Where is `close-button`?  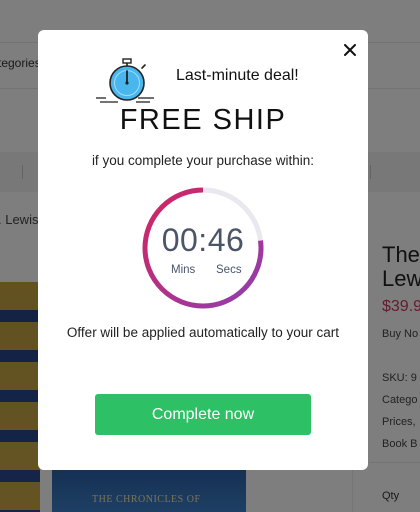 close-button is located at coordinates (350, 50).